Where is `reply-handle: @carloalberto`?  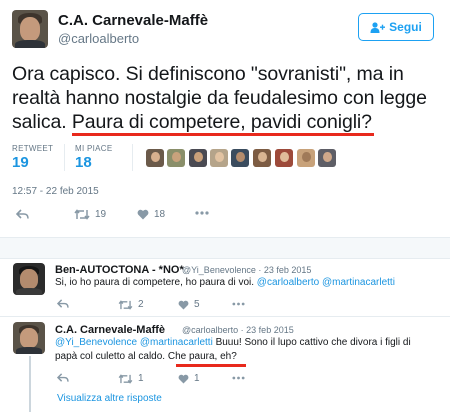
reply-handle: @carloalberto is located at coordinates (210, 330).